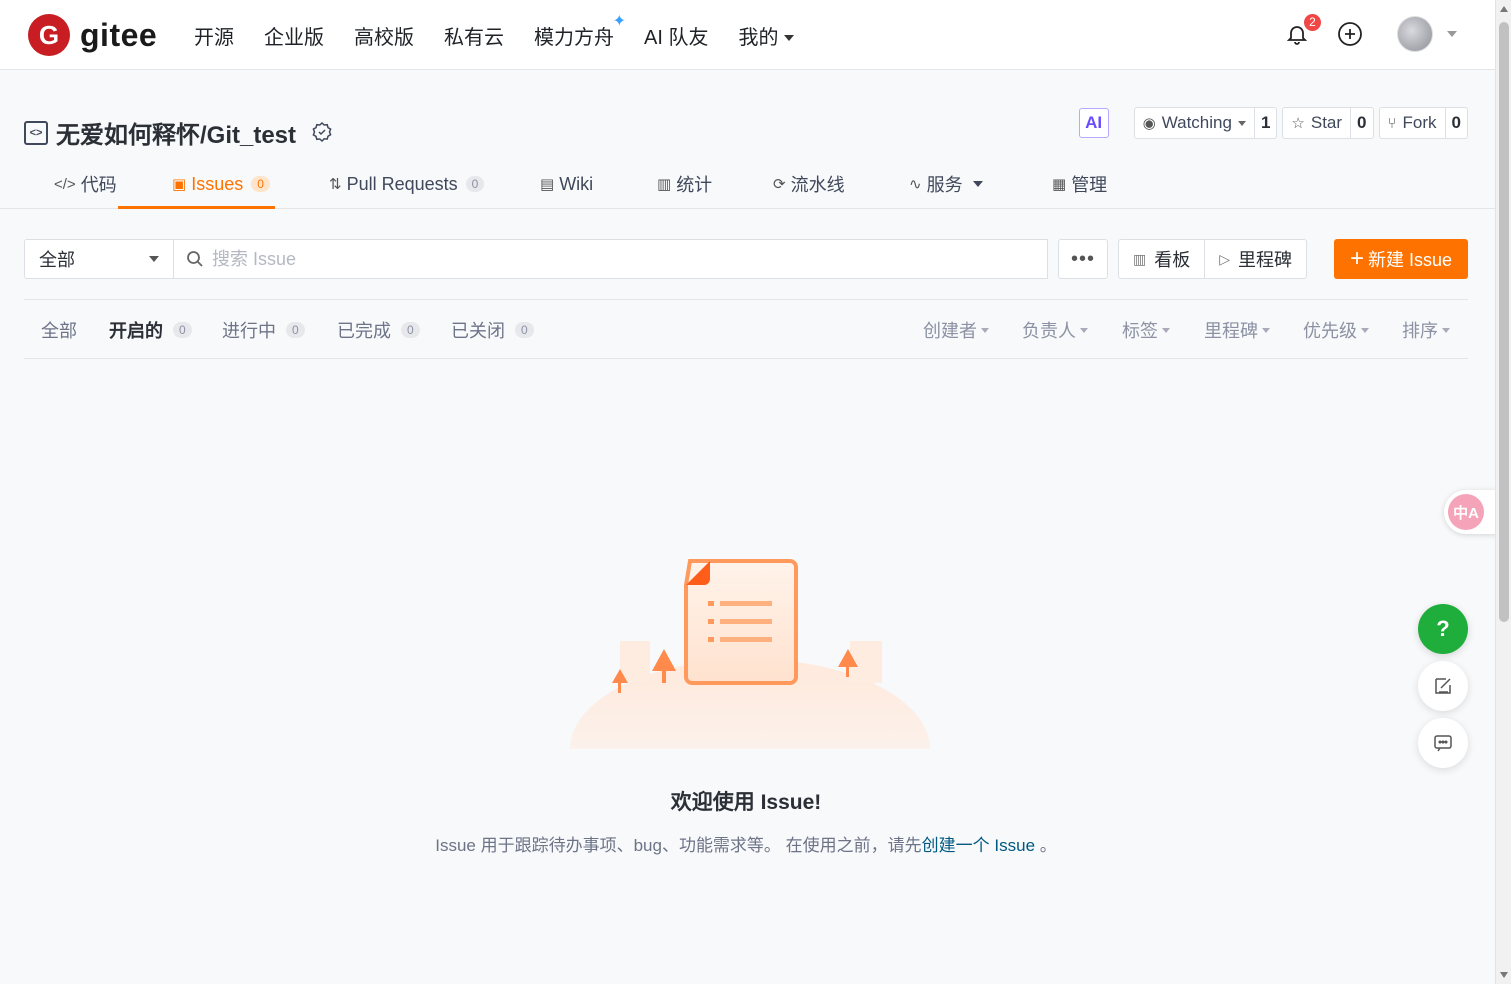  What do you see at coordinates (249, 331) in the screenshot?
I see `status-in-progress-label: 进行中` at bounding box center [249, 331].